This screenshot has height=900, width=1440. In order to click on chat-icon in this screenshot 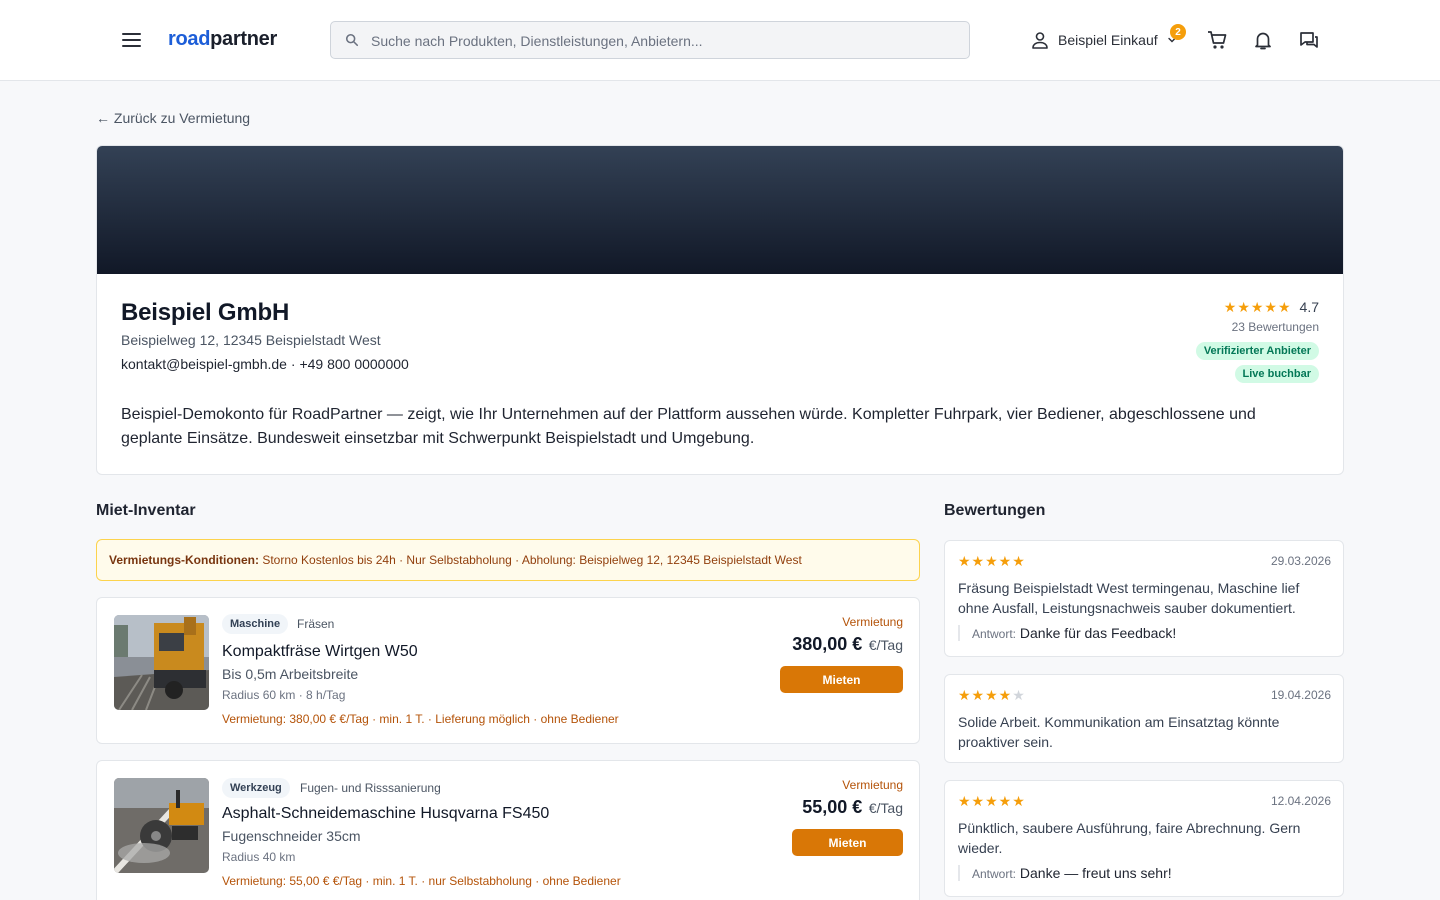, I will do `click(1309, 40)`.